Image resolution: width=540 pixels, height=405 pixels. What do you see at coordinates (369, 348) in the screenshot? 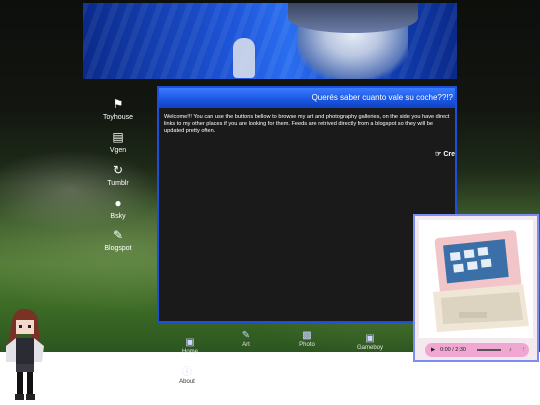
I see `taskbar-label: Gameboy` at bounding box center [369, 348].